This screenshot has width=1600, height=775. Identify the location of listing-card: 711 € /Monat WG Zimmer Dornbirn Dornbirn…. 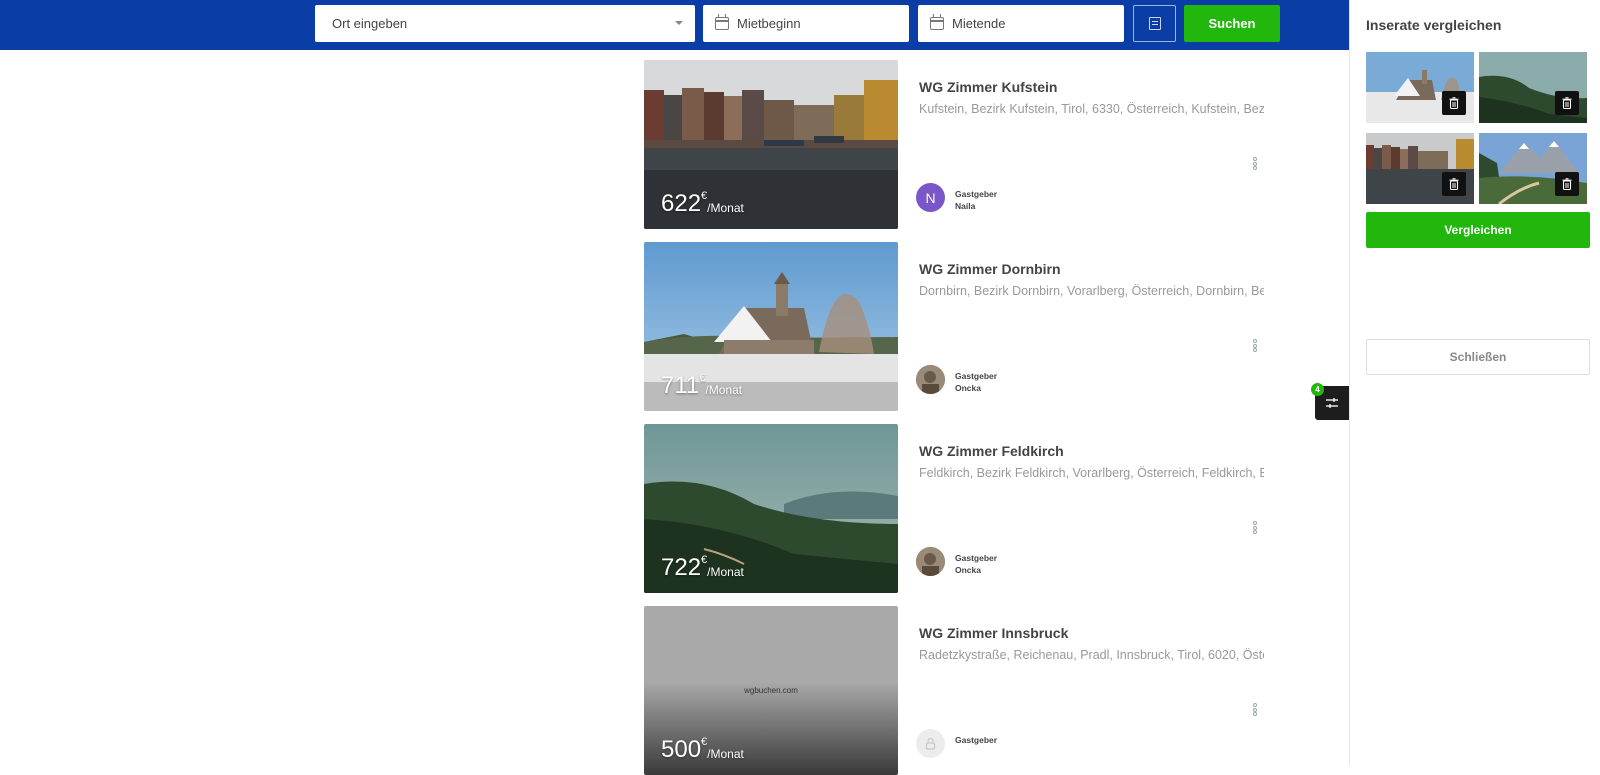
(957, 326).